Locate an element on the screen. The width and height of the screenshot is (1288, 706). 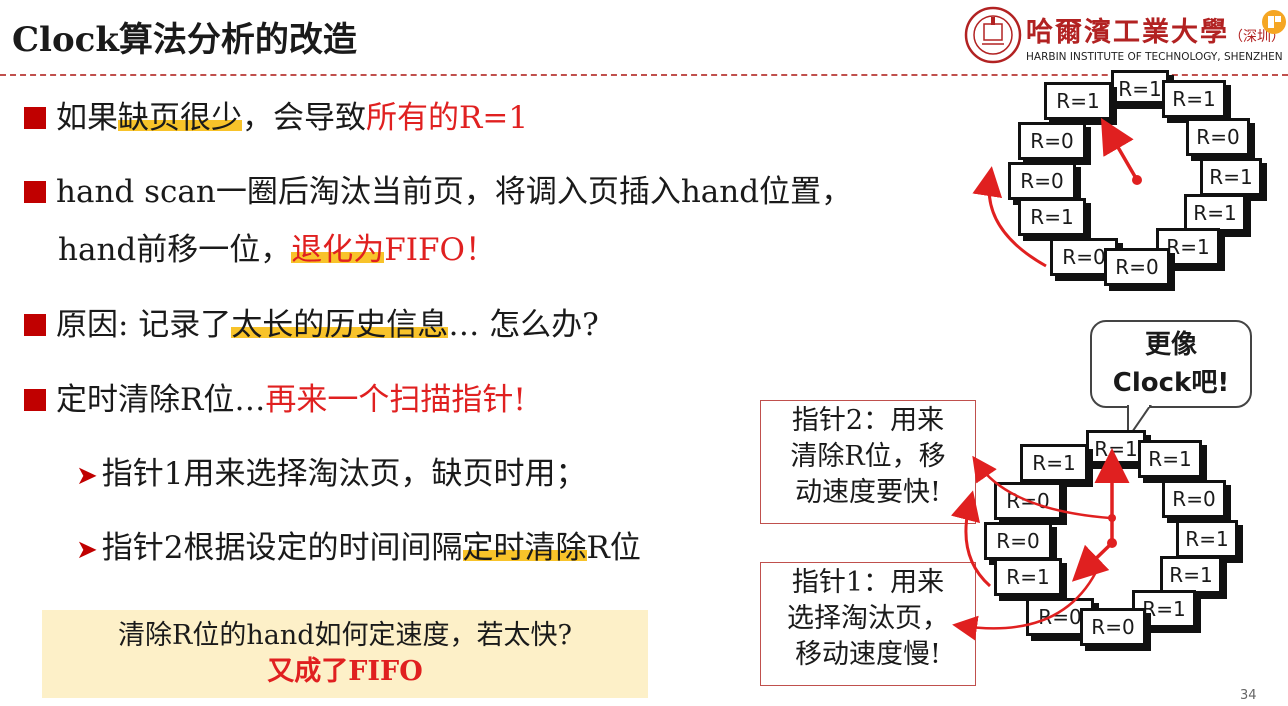
bullet-few-page-faults: 如果缺页很少，会导致所有的R=1 is located at coordinates (276, 118).